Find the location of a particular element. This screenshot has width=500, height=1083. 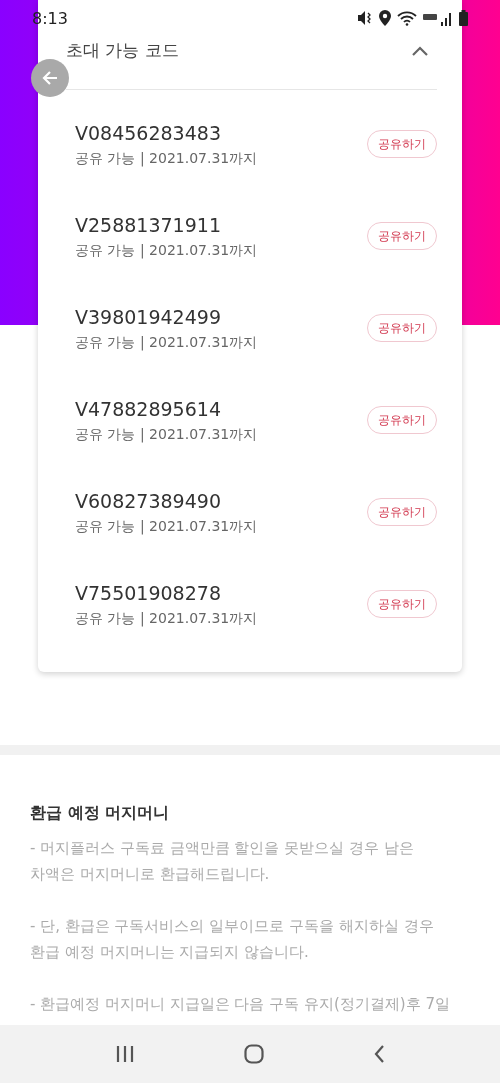

invite-code: V75501908278 is located at coordinates (148, 592).